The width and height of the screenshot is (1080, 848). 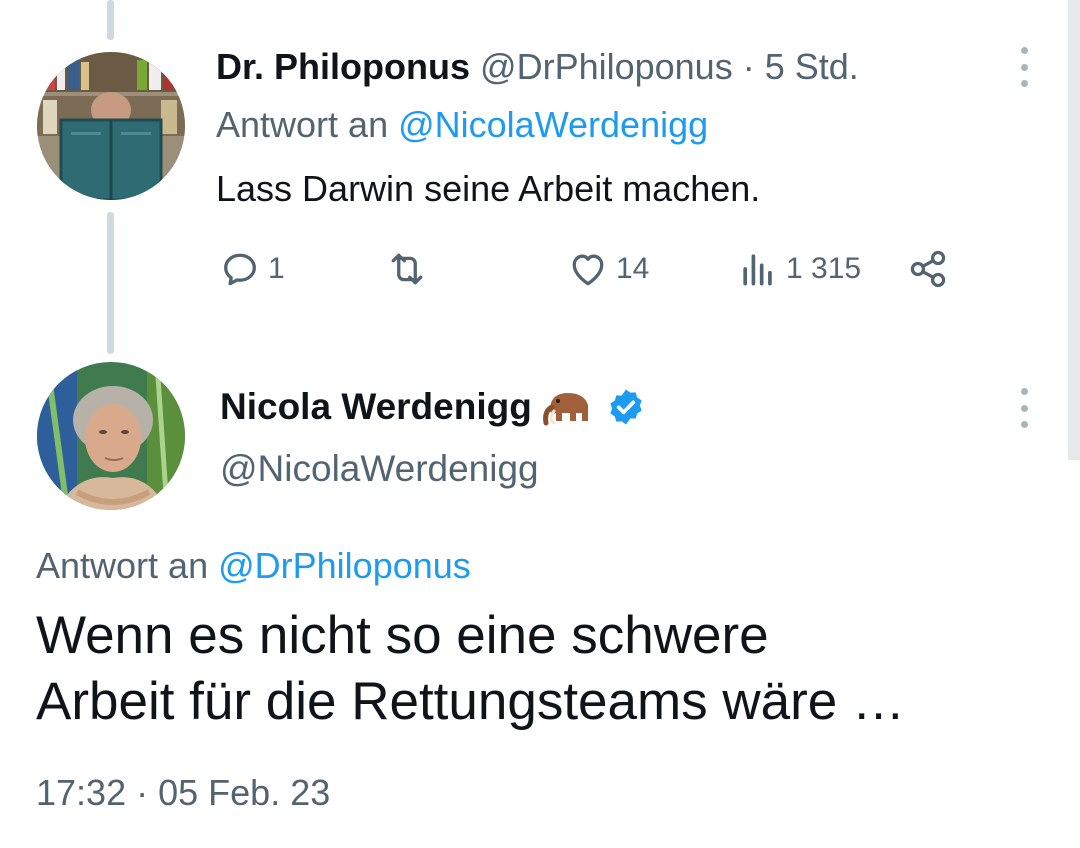 What do you see at coordinates (376, 407) in the screenshot?
I see `author-name: Nicola Werdenigg` at bounding box center [376, 407].